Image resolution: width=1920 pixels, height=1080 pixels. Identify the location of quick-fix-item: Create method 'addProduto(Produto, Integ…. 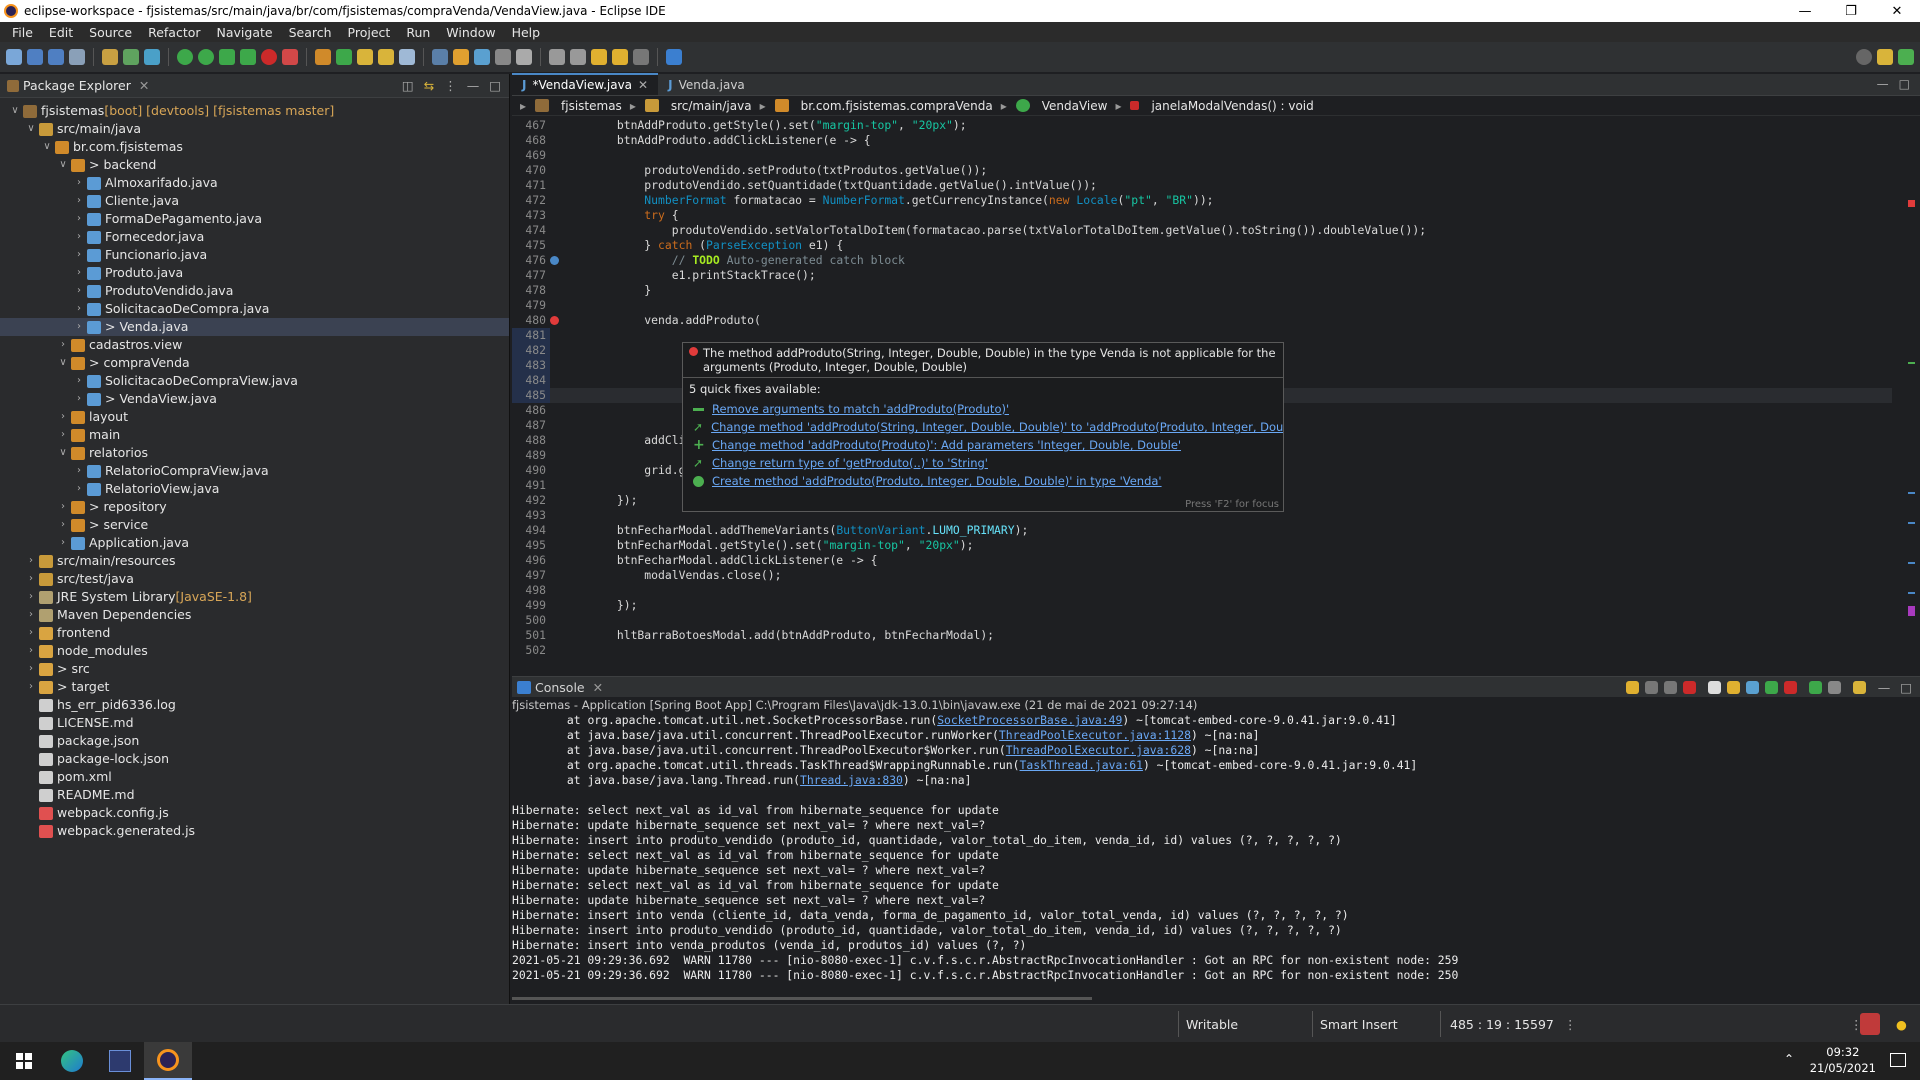
(983, 481).